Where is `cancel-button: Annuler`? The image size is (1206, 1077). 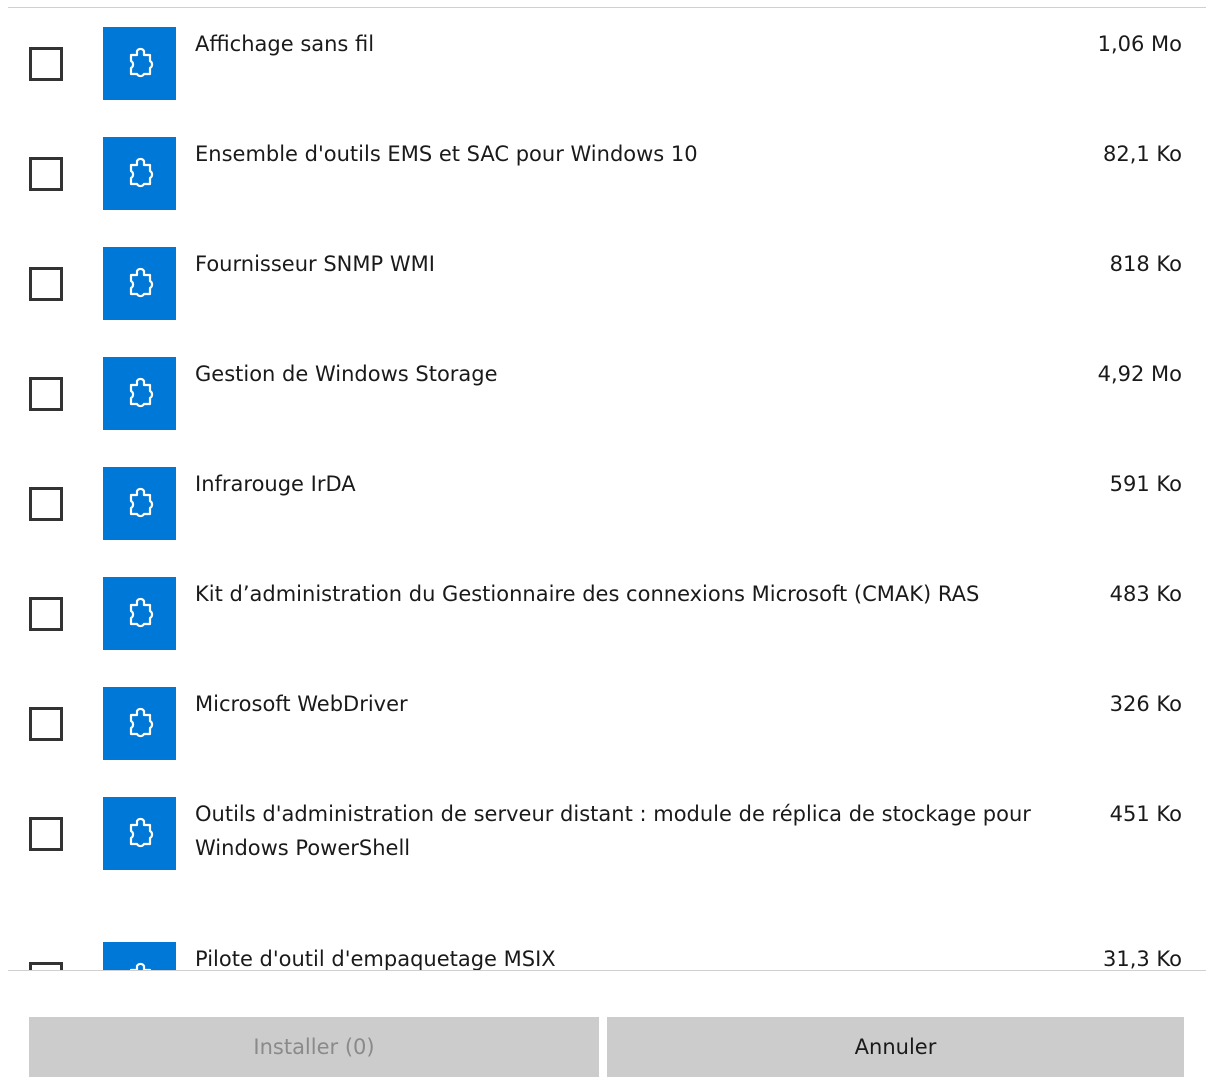 cancel-button: Annuler is located at coordinates (895, 1047).